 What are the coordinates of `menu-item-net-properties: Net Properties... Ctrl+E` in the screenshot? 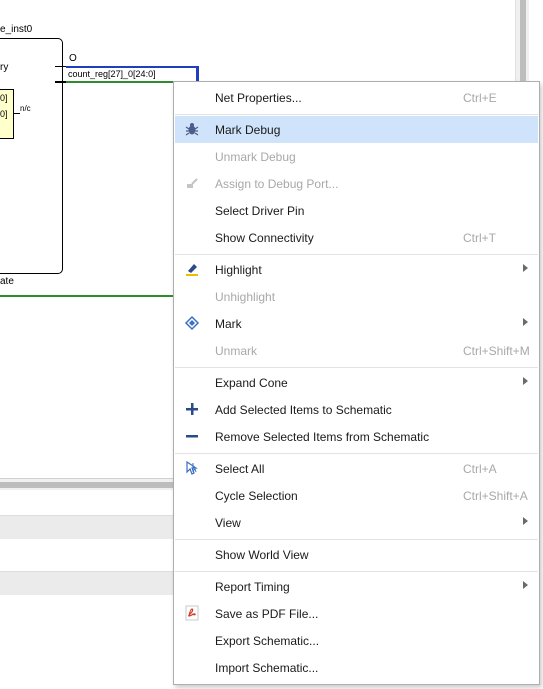 It's located at (356, 97).